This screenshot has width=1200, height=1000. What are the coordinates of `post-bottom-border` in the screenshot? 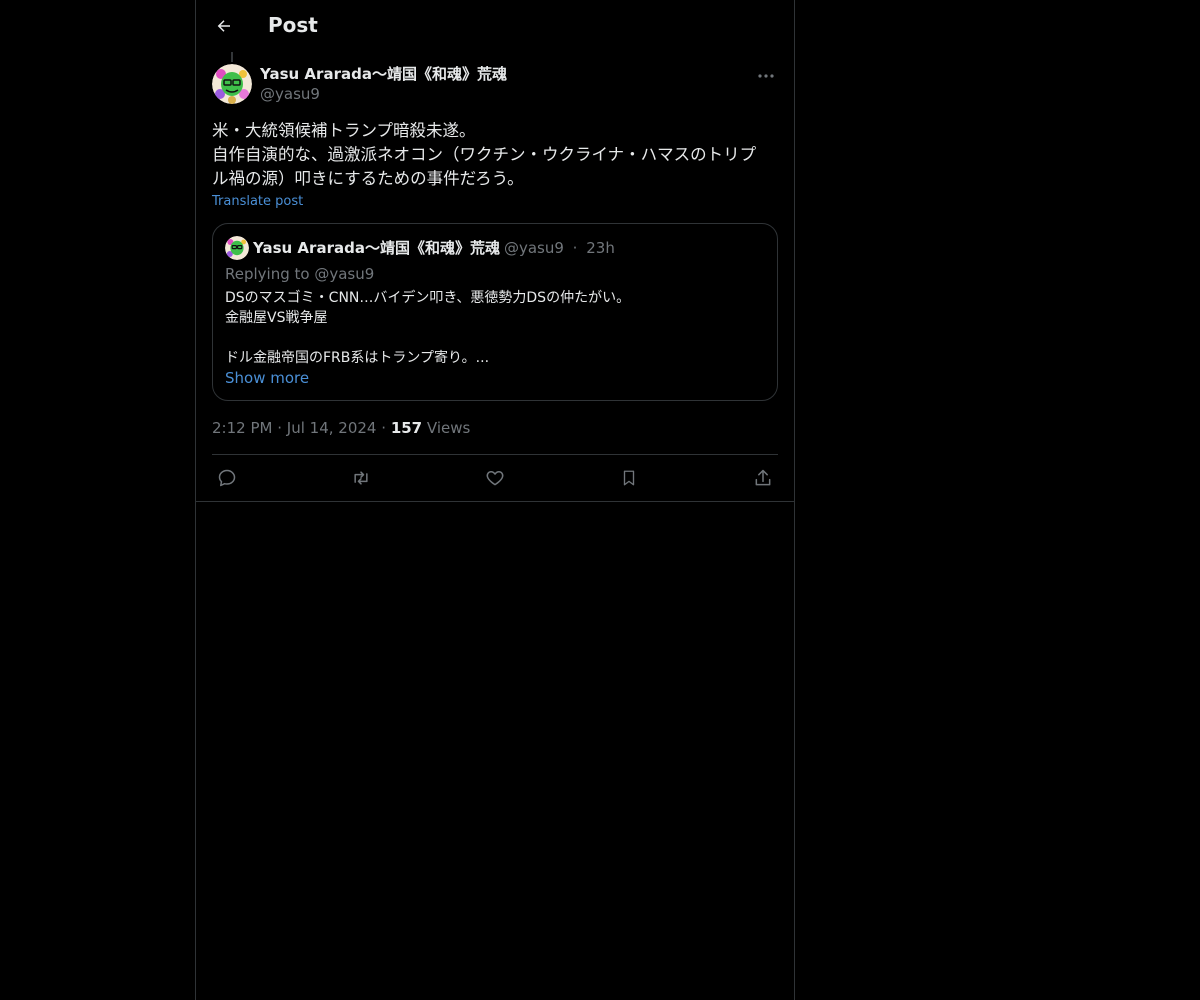 It's located at (495, 501).